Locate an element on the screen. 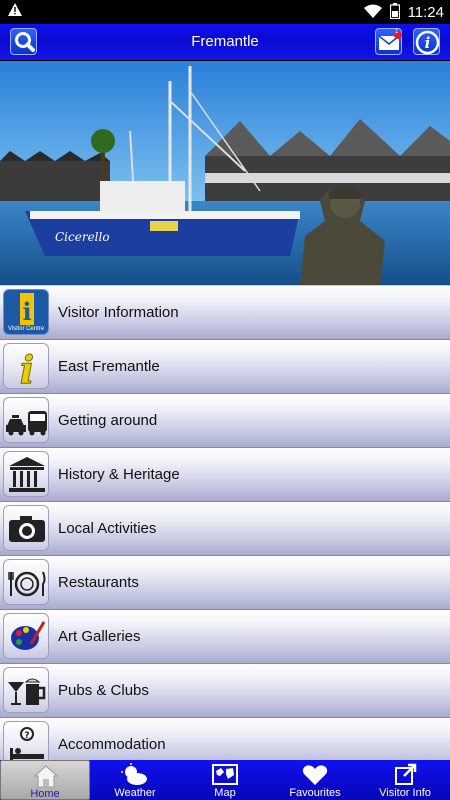  dining-icon is located at coordinates (26, 582).